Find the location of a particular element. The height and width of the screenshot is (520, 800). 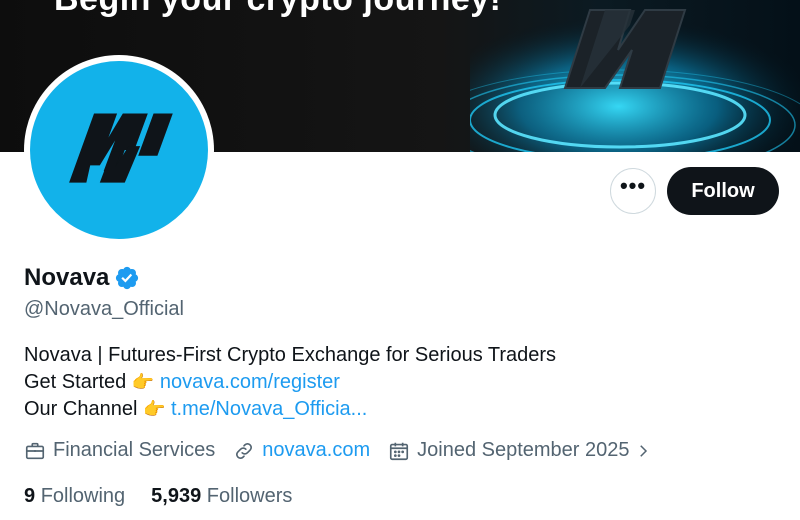

more-options-icon: ••• is located at coordinates (633, 185).